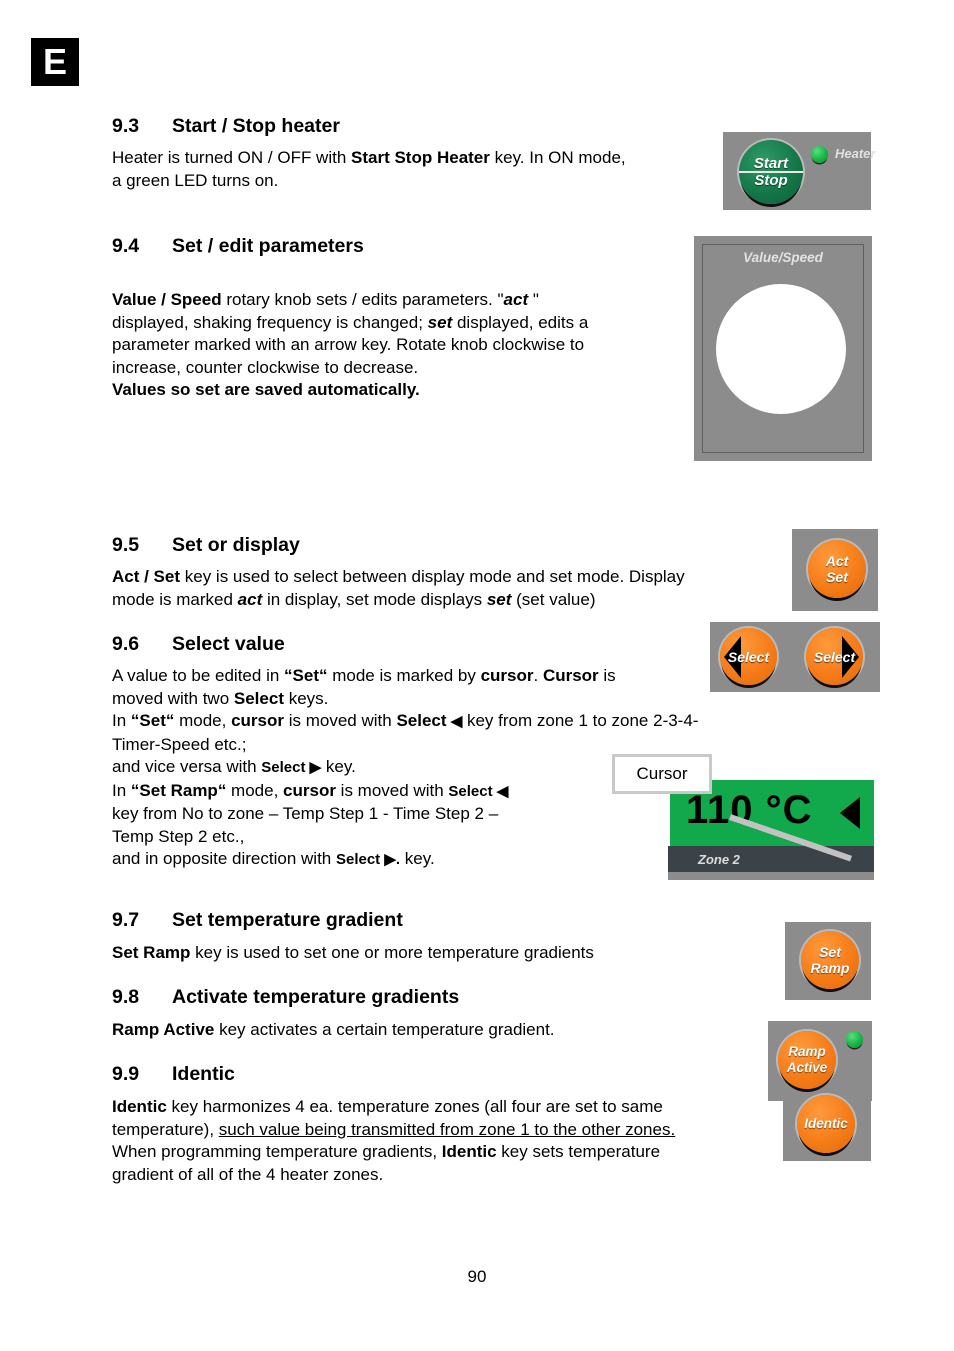 The image size is (954, 1351). Describe the element at coordinates (268, 246) in the screenshot. I see `section-title: Set / edit parameters` at that location.